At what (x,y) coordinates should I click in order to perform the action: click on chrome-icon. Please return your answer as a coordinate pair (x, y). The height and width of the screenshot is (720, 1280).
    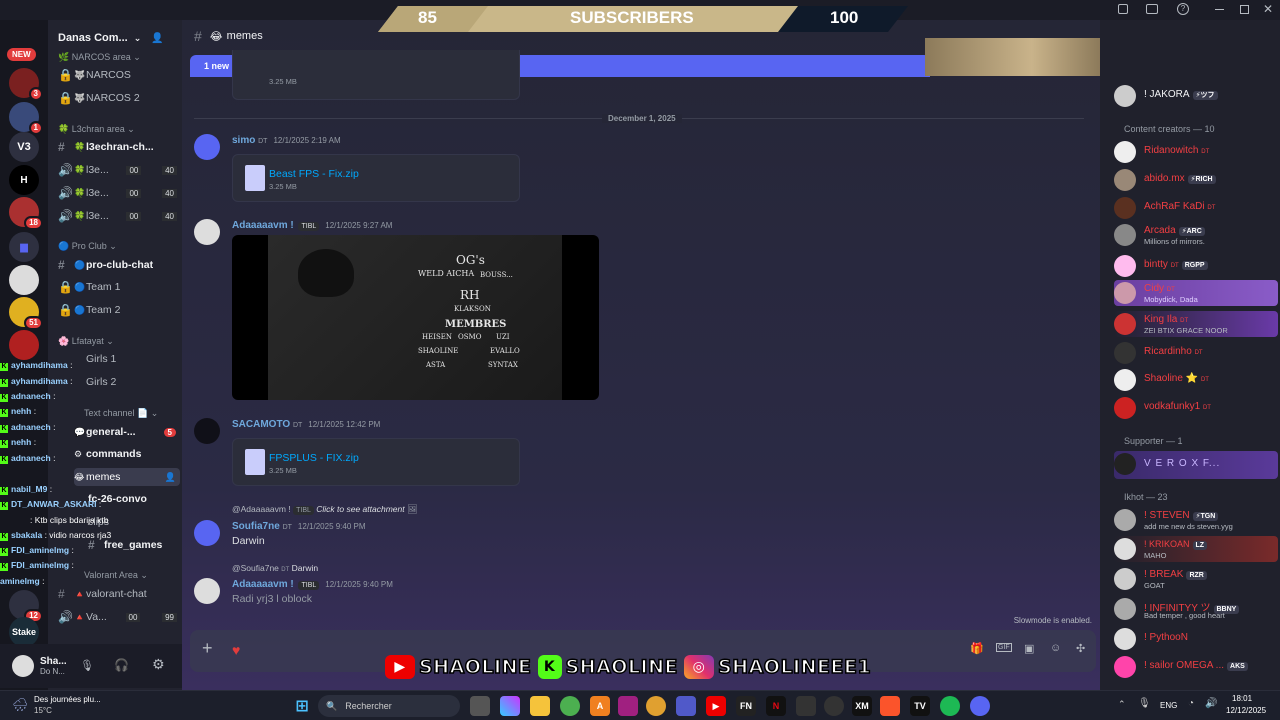
    Looking at the image, I should click on (570, 706).